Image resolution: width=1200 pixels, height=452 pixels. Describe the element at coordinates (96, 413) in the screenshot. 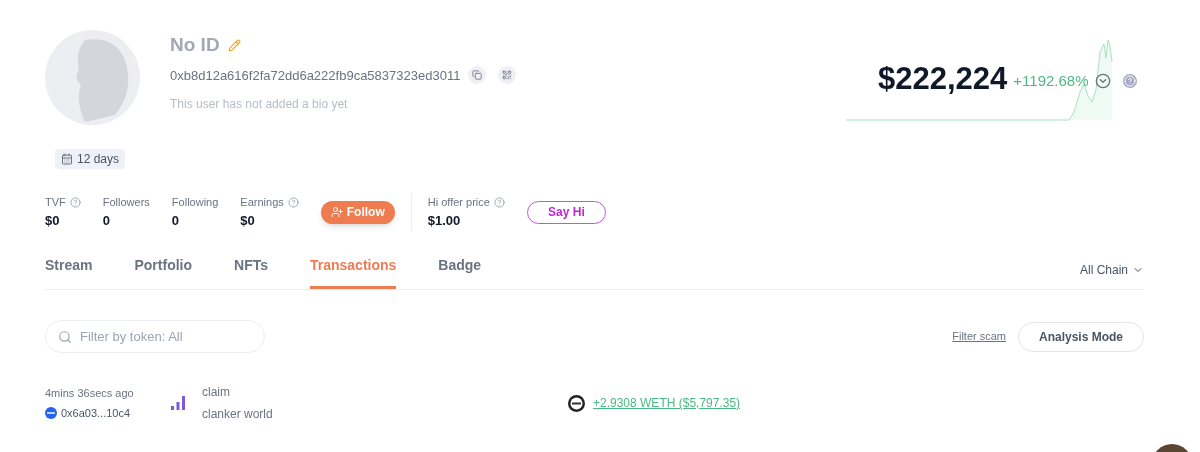

I see `from-address: 0x6a03...10c4` at that location.